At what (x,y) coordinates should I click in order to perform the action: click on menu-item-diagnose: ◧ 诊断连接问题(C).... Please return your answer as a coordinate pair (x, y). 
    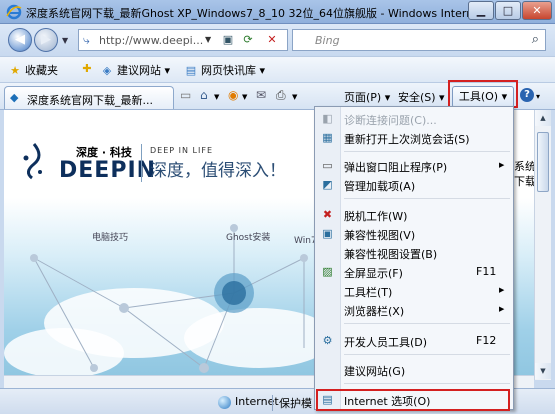
    Looking at the image, I should click on (414, 118).